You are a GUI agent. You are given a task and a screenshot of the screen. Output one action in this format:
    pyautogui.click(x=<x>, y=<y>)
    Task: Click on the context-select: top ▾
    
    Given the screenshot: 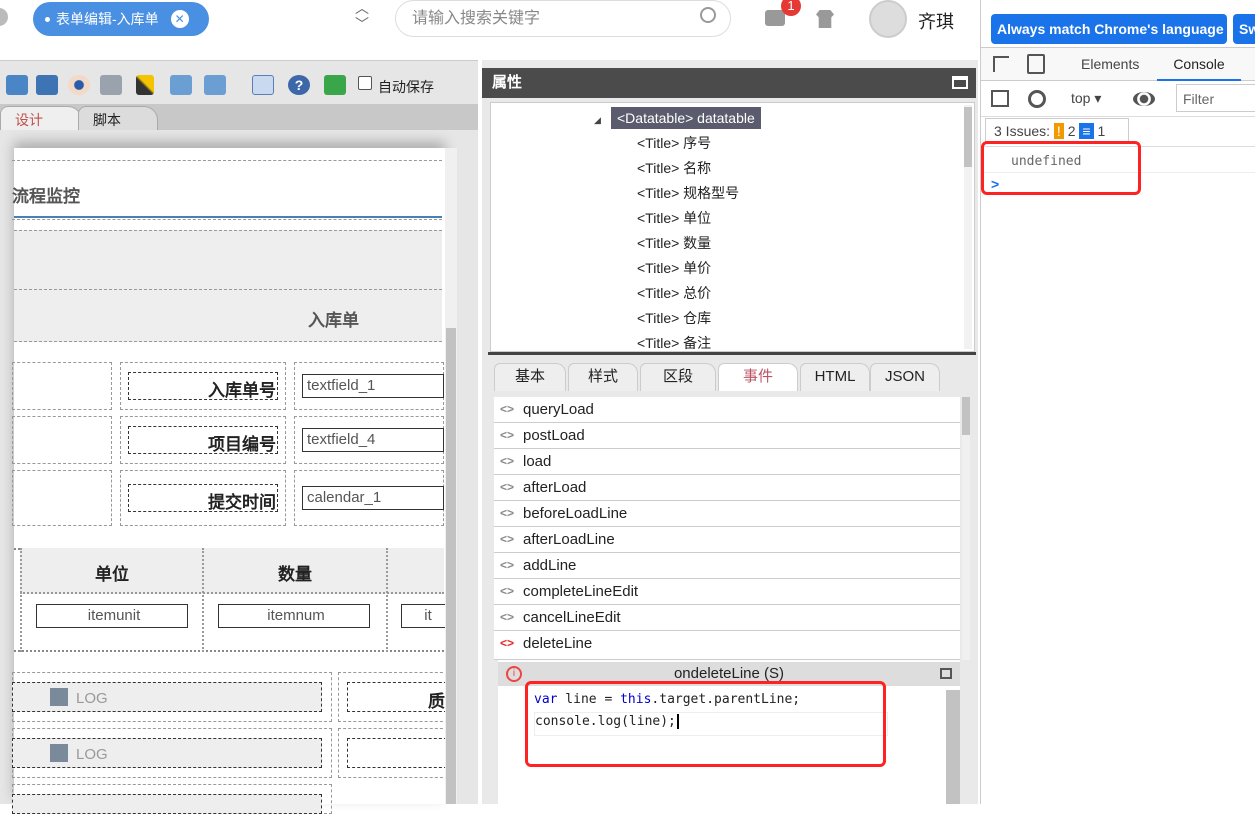 What is the action you would take?
    pyautogui.click(x=1086, y=98)
    